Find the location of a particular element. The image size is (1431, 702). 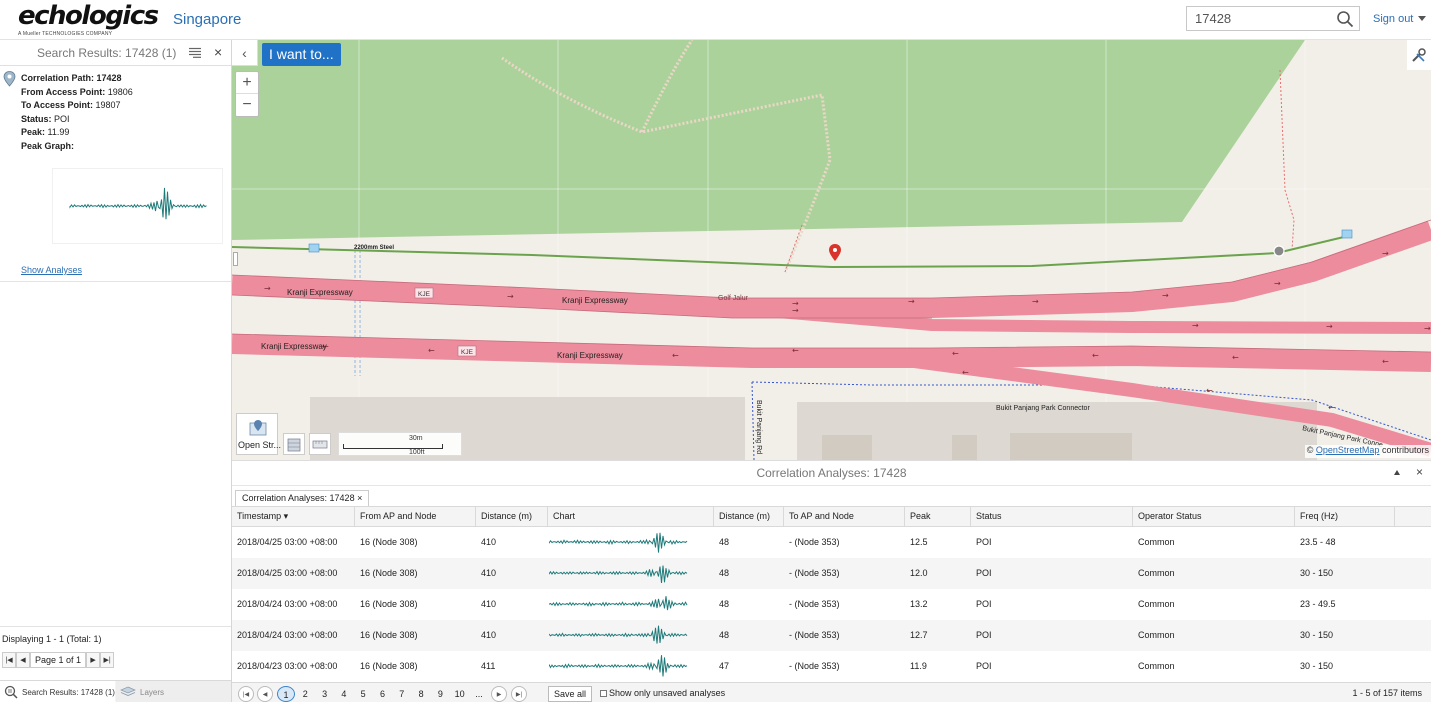

chevron-down-icon is located at coordinates (1422, 18).